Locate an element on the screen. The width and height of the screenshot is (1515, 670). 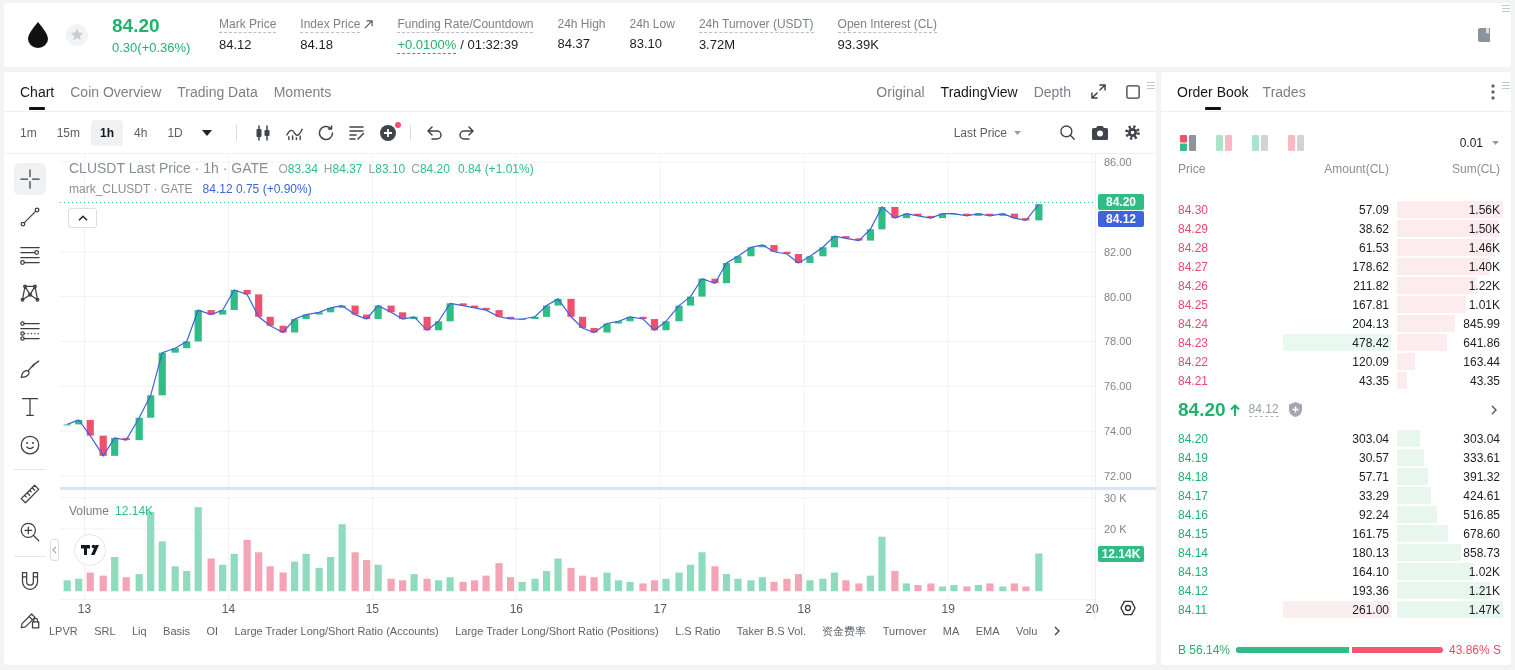
order-sum: 1.47K is located at coordinates (1484, 609).